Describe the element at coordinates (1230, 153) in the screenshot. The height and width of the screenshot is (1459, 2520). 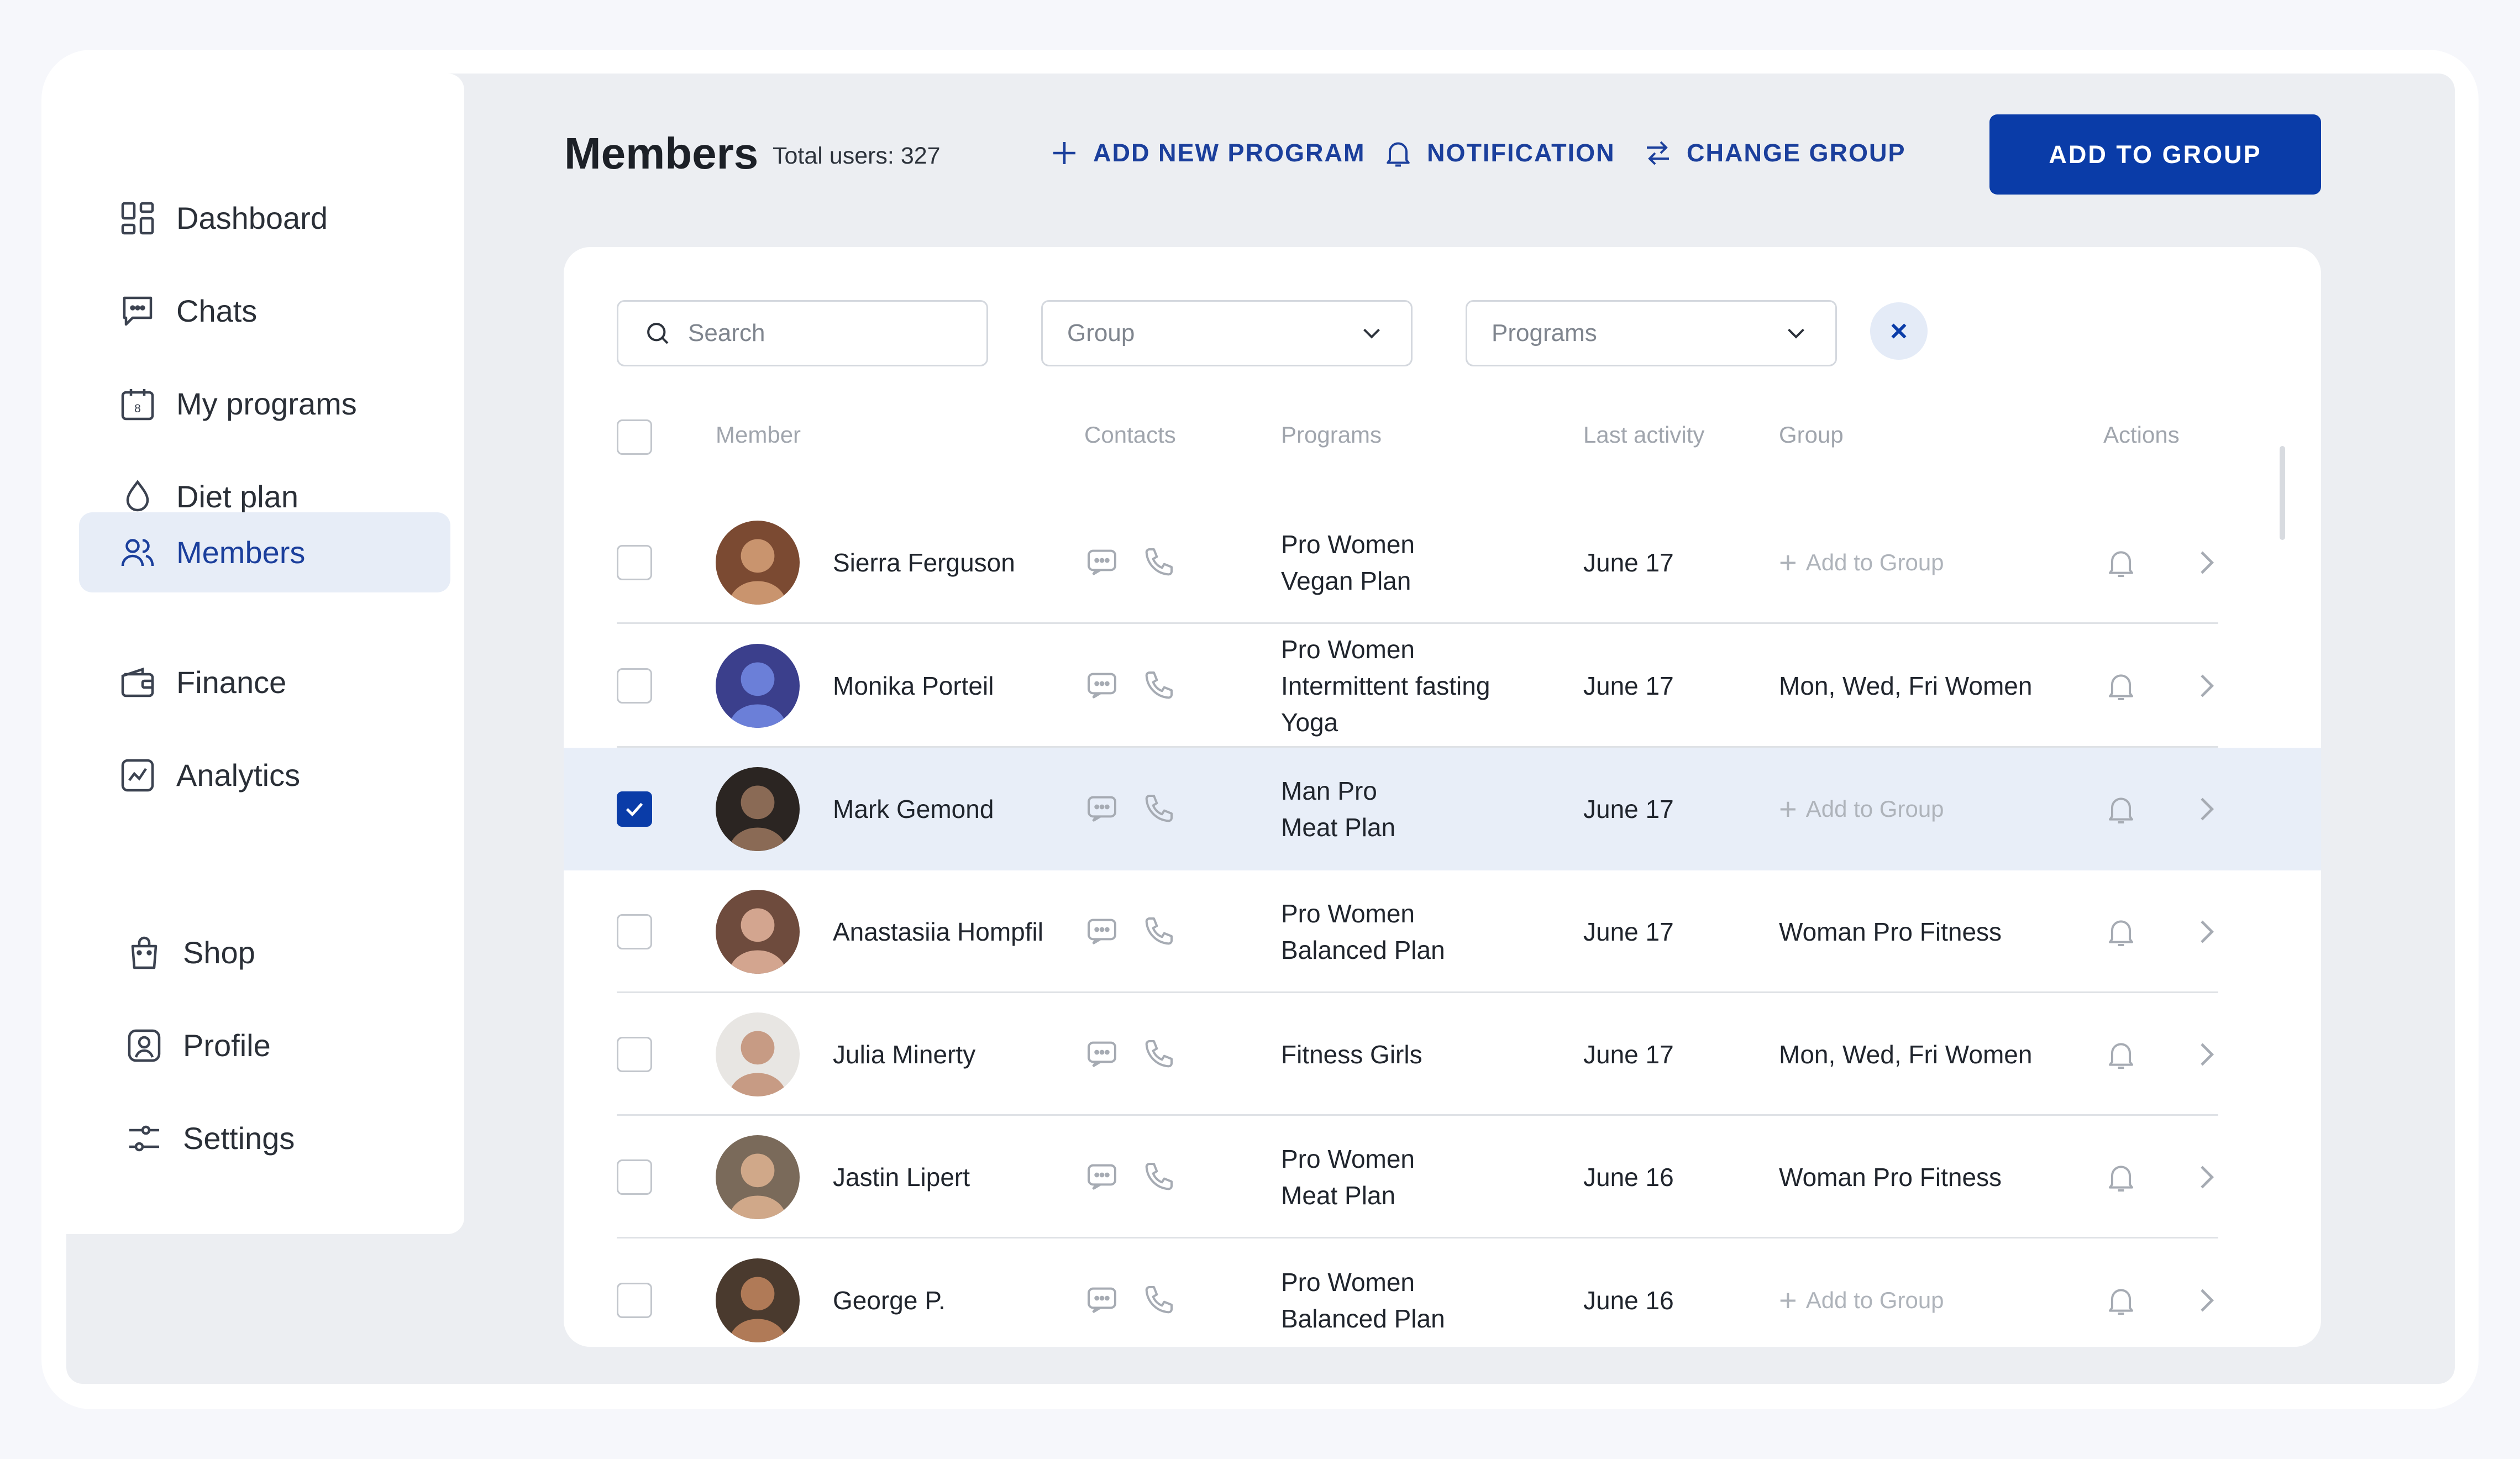
I see `add-new-program-label: ADD NEW PROGRAM` at that location.